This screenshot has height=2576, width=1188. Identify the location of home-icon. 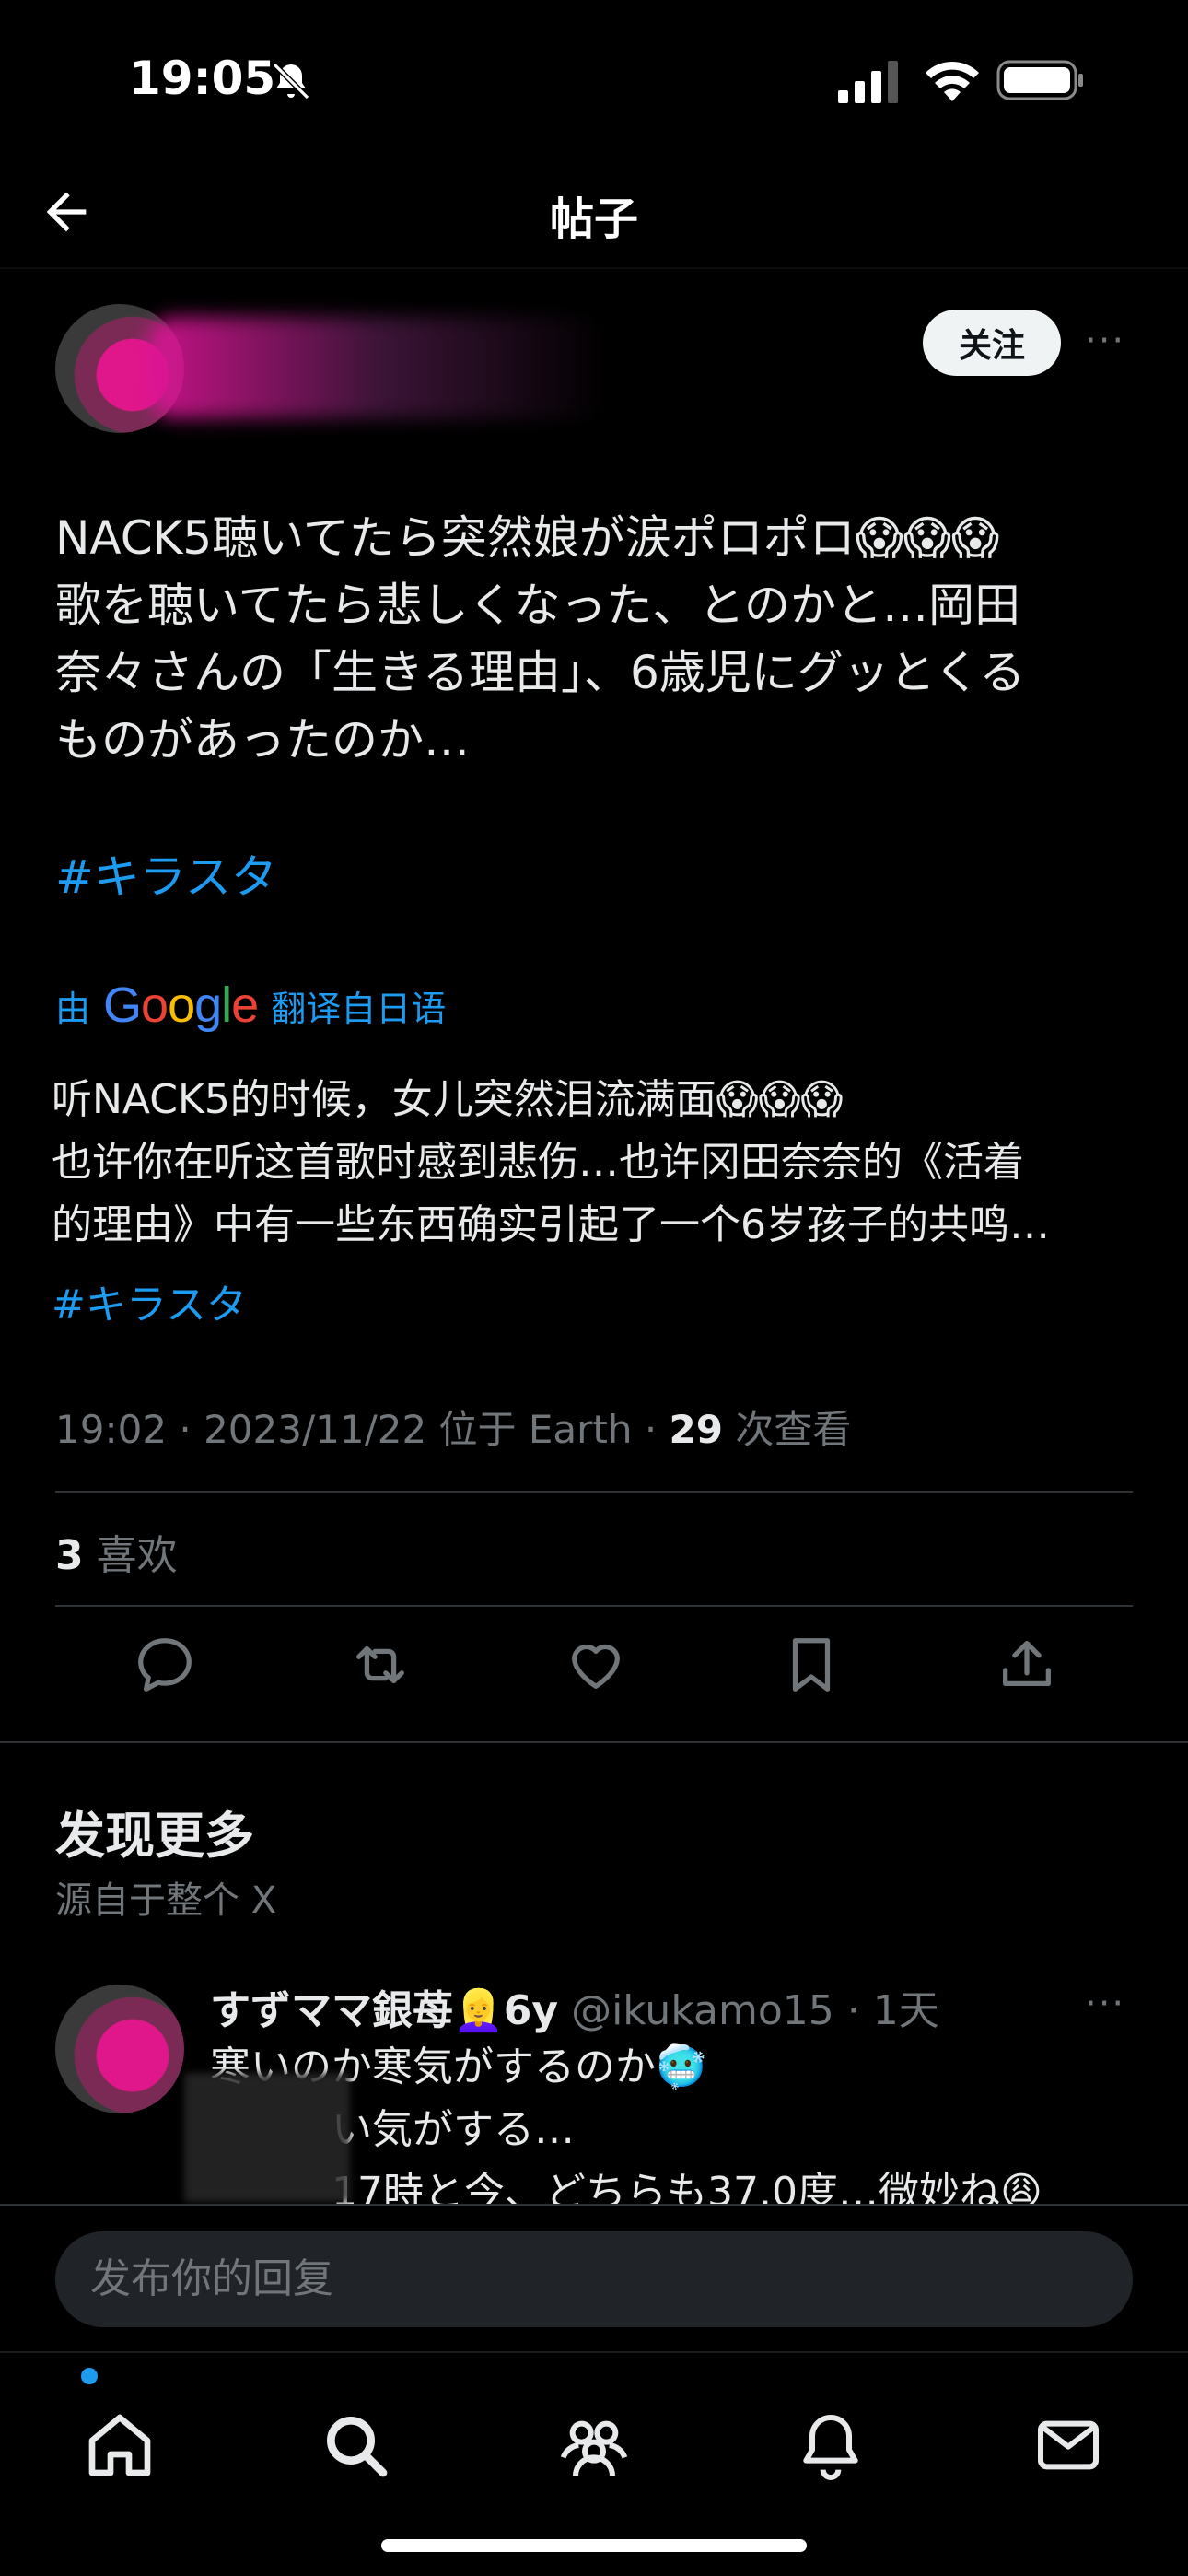
(120, 2445).